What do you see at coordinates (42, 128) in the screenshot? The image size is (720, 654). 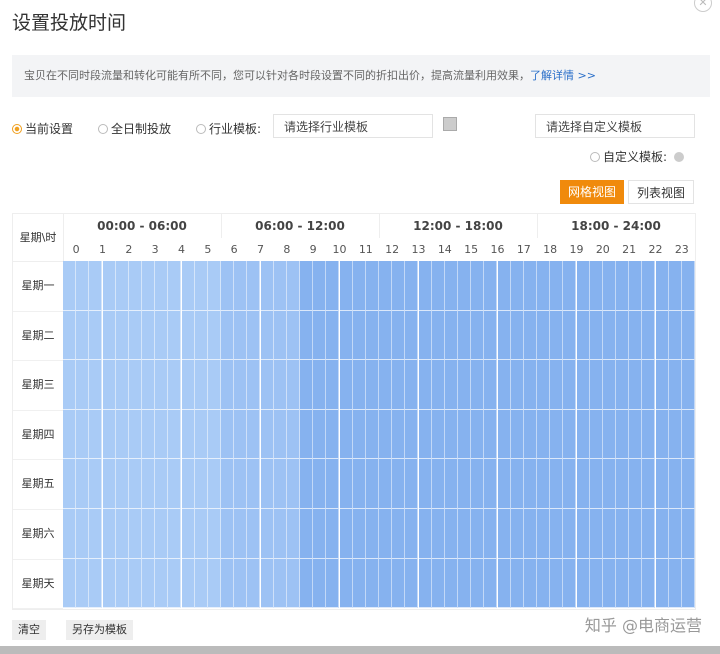 I see `radio-current-setting: 当前设置` at bounding box center [42, 128].